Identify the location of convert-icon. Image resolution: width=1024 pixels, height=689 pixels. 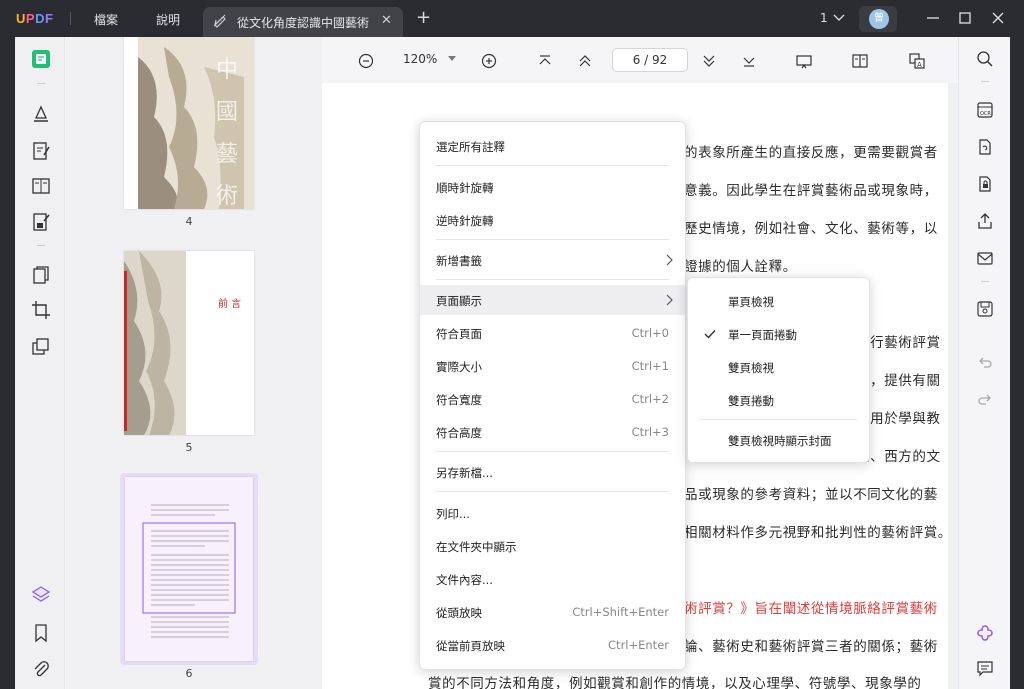
(985, 147).